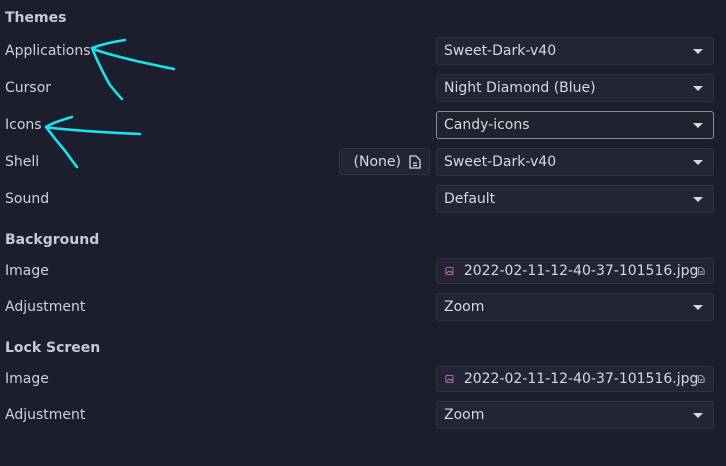 This screenshot has width=726, height=466. What do you see at coordinates (500, 51) in the screenshot?
I see `applications-theme-value: Sweet-Dark-v40` at bounding box center [500, 51].